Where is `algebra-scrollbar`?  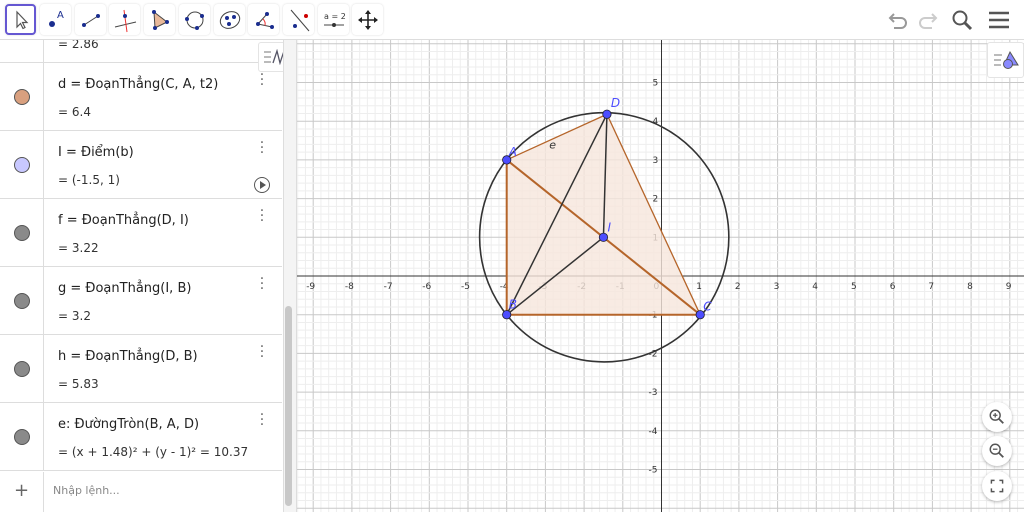
algebra-scrollbar is located at coordinates (288, 406).